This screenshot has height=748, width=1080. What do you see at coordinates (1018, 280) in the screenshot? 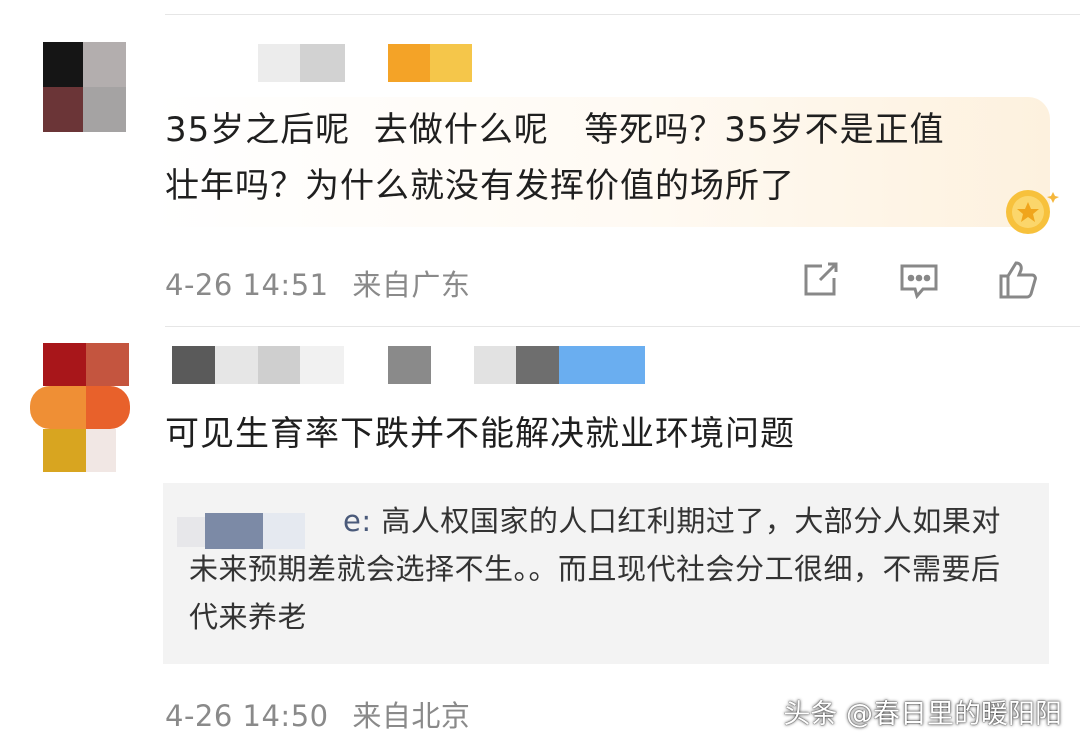
I see `thumbs-up-icon` at bounding box center [1018, 280].